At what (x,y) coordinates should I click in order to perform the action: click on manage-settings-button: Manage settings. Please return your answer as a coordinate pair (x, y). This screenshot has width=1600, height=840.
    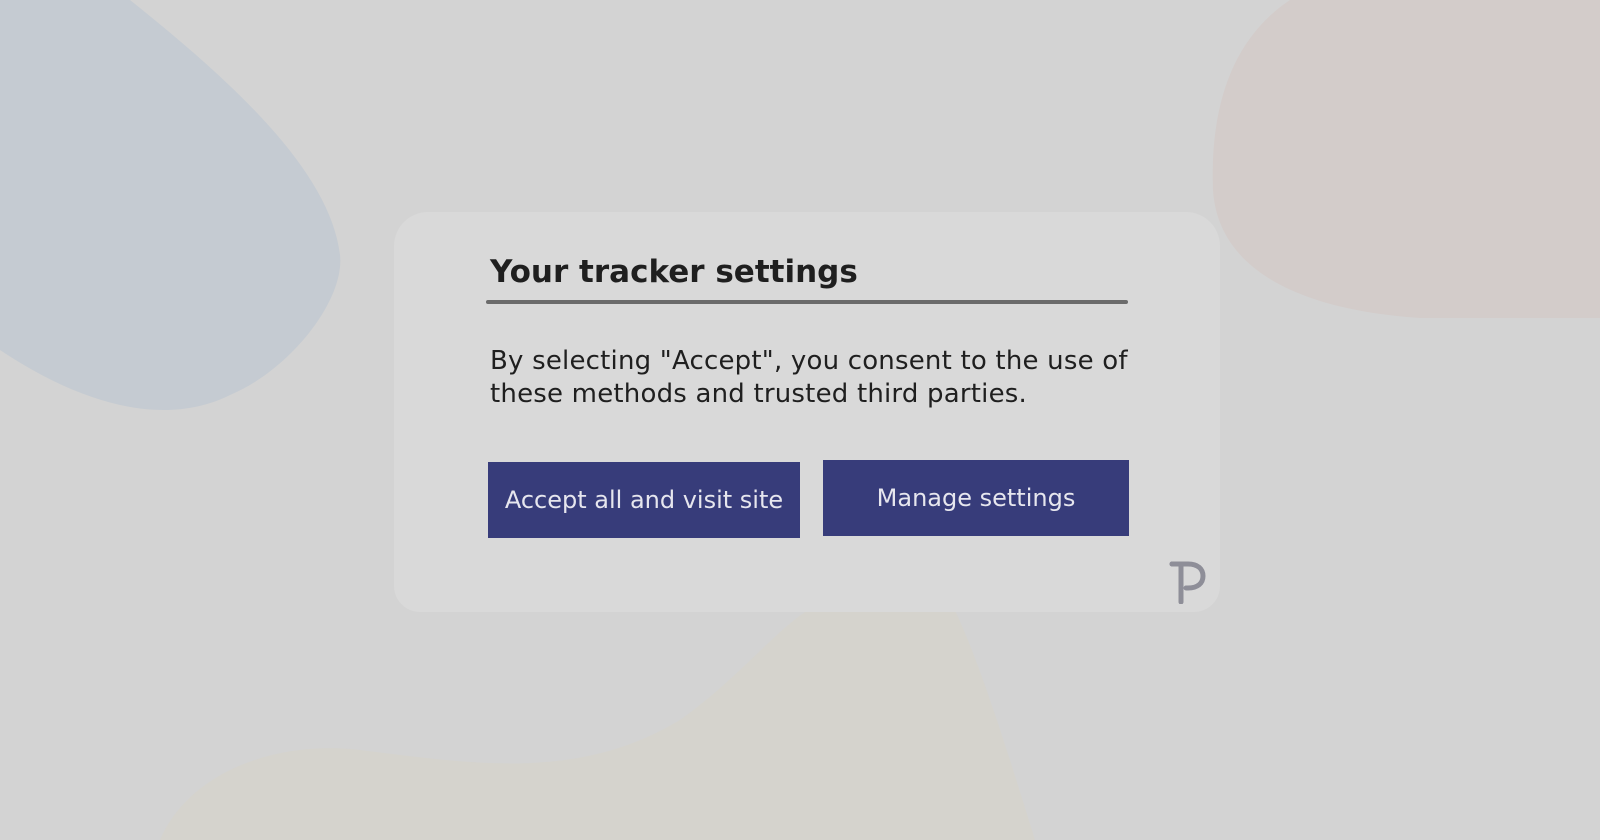
    Looking at the image, I should click on (976, 498).